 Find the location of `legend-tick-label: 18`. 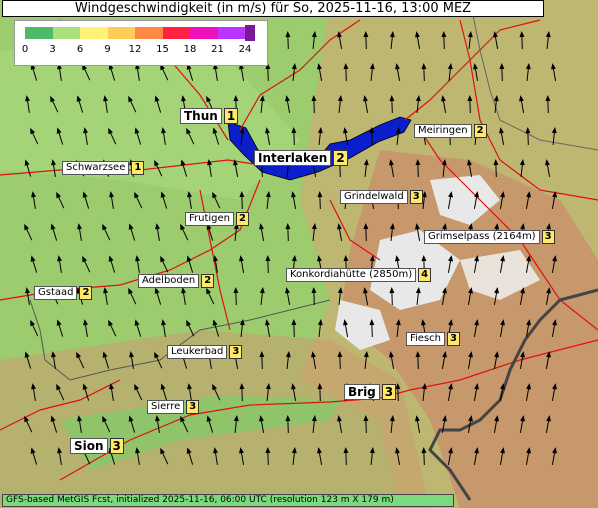

legend-tick-label: 18 is located at coordinates (190, 49).